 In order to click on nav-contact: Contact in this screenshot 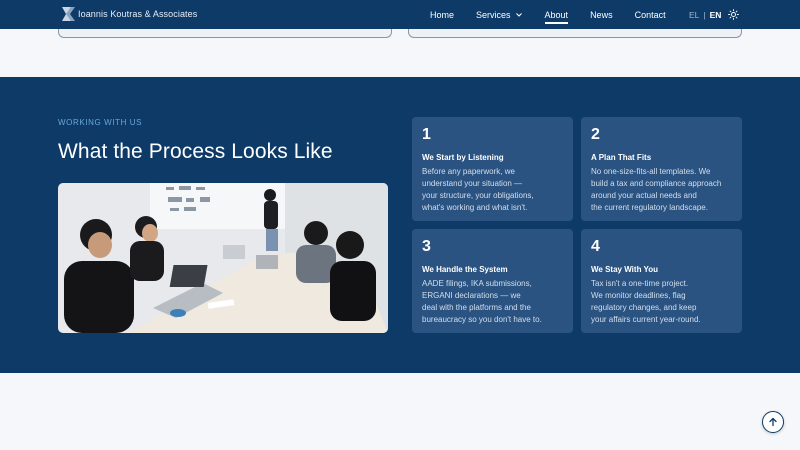, I will do `click(650, 15)`.